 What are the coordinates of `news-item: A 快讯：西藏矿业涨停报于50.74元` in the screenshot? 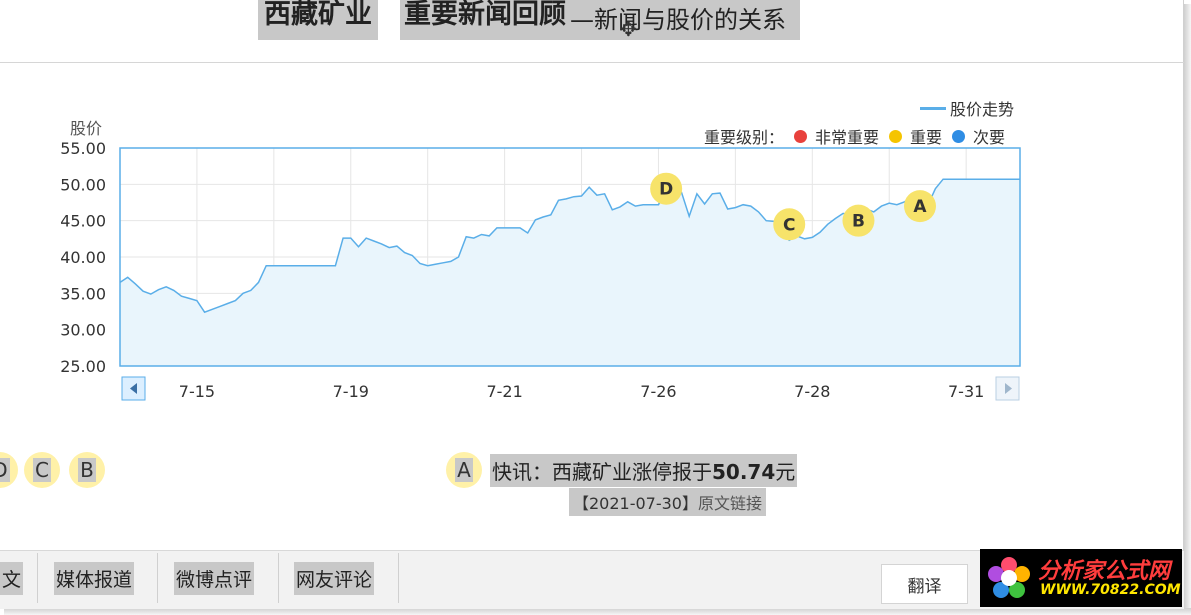 It's located at (622, 470).